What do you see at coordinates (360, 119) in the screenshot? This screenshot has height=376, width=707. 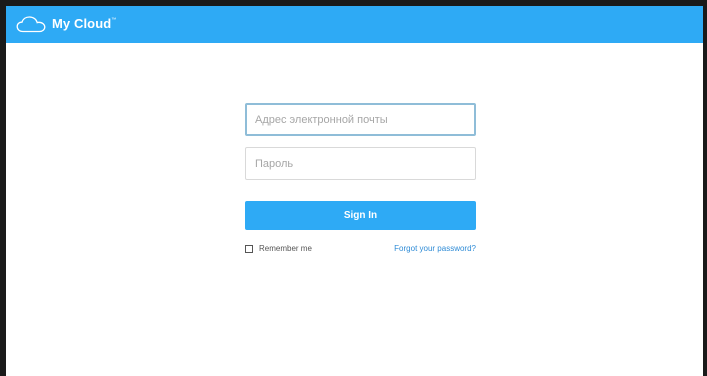 I see `email-field` at bounding box center [360, 119].